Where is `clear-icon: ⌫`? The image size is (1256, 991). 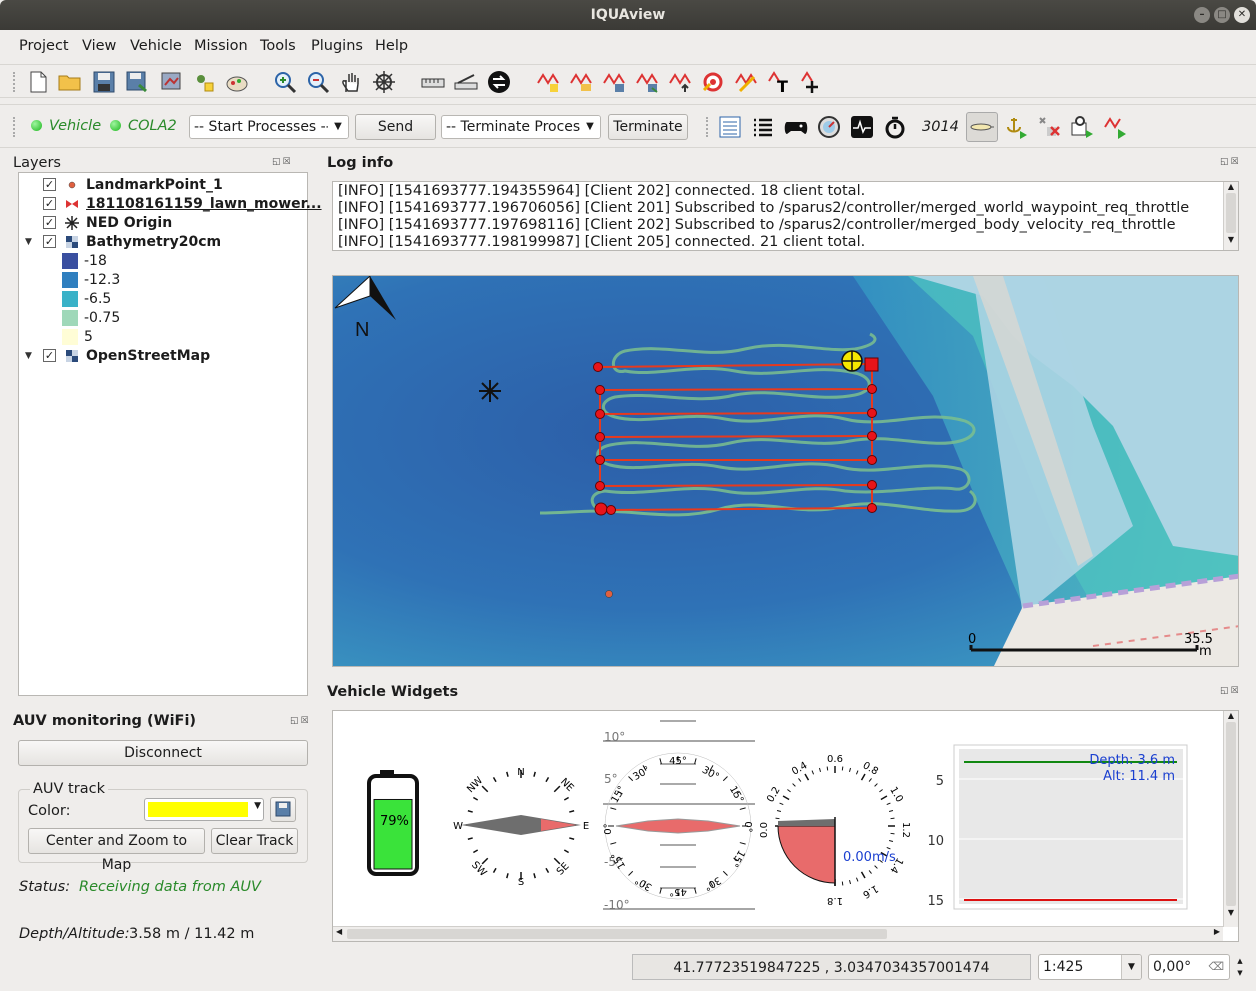 clear-icon: ⌫ is located at coordinates (1216, 967).